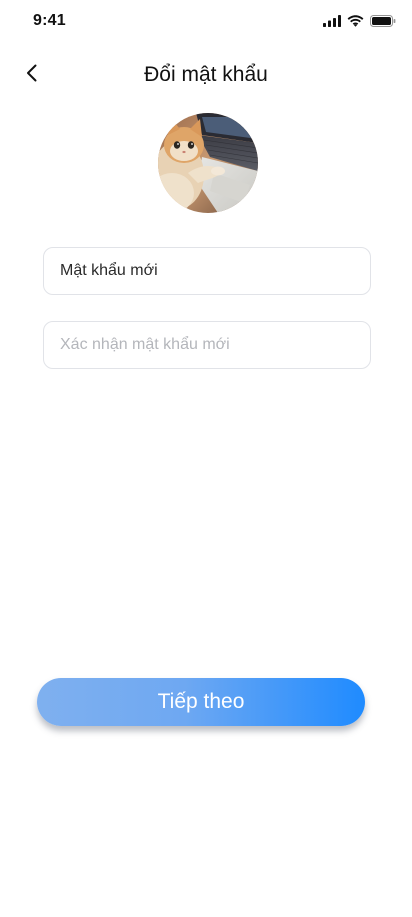  I want to click on new-password-input, so click(207, 271).